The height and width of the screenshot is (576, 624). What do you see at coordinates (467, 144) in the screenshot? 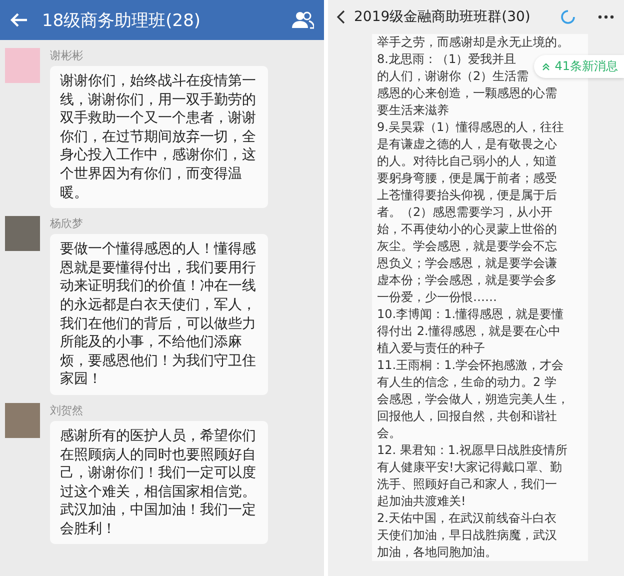
I see `message-line: 是有谦虚之德的人，是有敬畏之心` at bounding box center [467, 144].